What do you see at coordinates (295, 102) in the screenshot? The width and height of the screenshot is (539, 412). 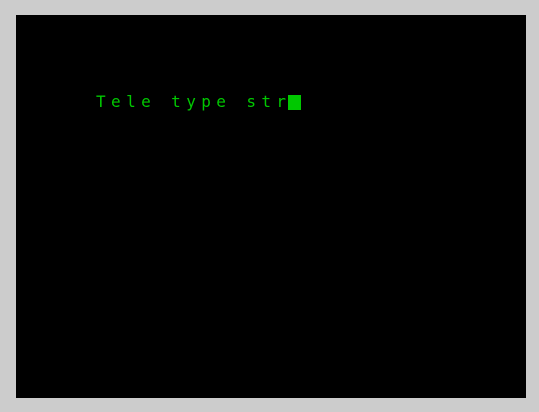 I see `block-cursor` at bounding box center [295, 102].